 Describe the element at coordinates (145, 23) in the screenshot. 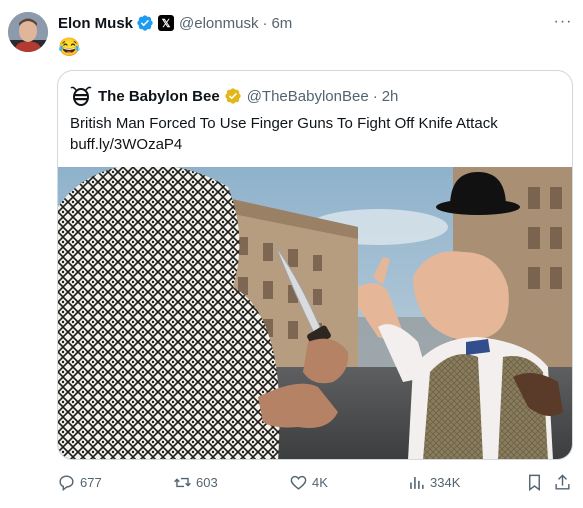

I see `verified-icon` at that location.